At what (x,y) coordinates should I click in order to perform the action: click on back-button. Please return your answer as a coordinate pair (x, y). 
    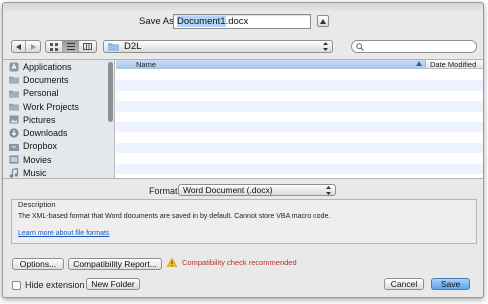
    Looking at the image, I should click on (19, 46).